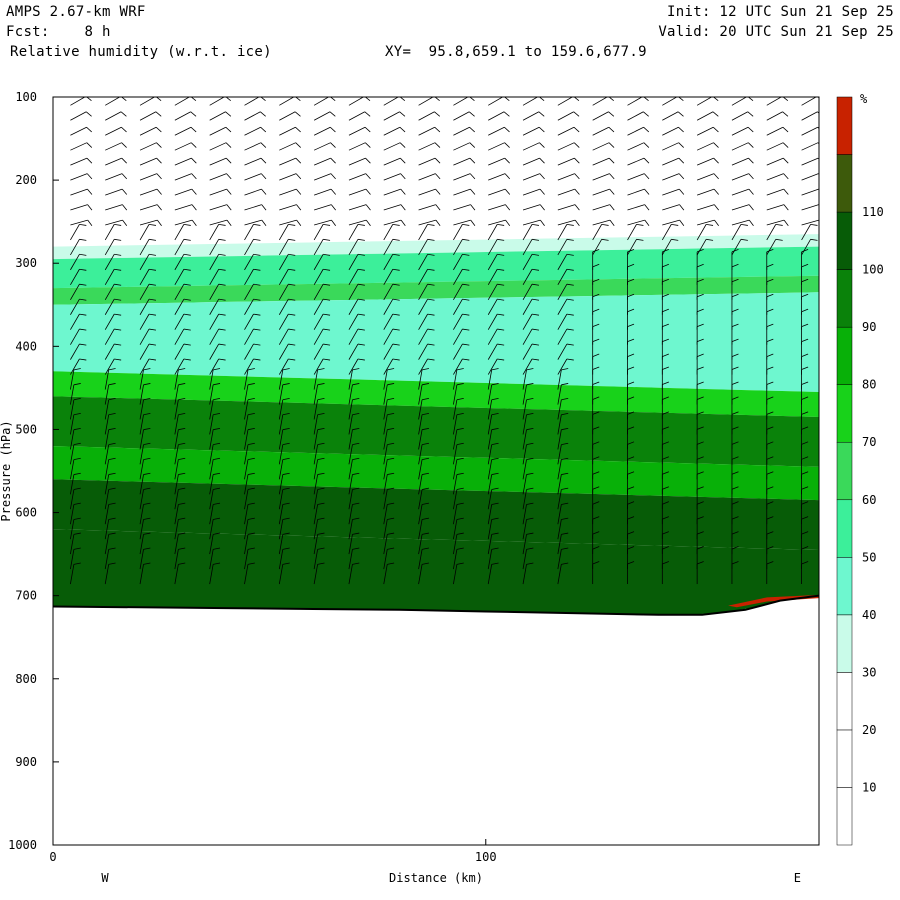  What do you see at coordinates (26, 429) in the screenshot?
I see `y-tick-label: 500` at bounding box center [26, 429].